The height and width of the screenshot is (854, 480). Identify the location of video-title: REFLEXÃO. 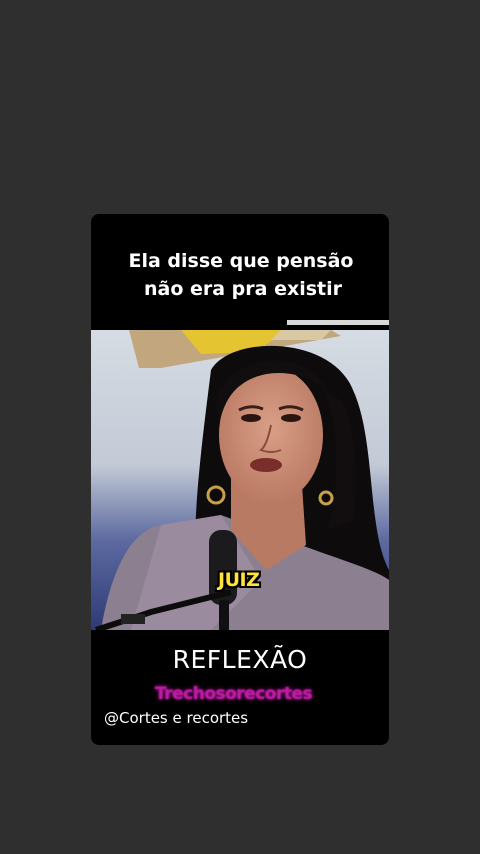
(240, 659).